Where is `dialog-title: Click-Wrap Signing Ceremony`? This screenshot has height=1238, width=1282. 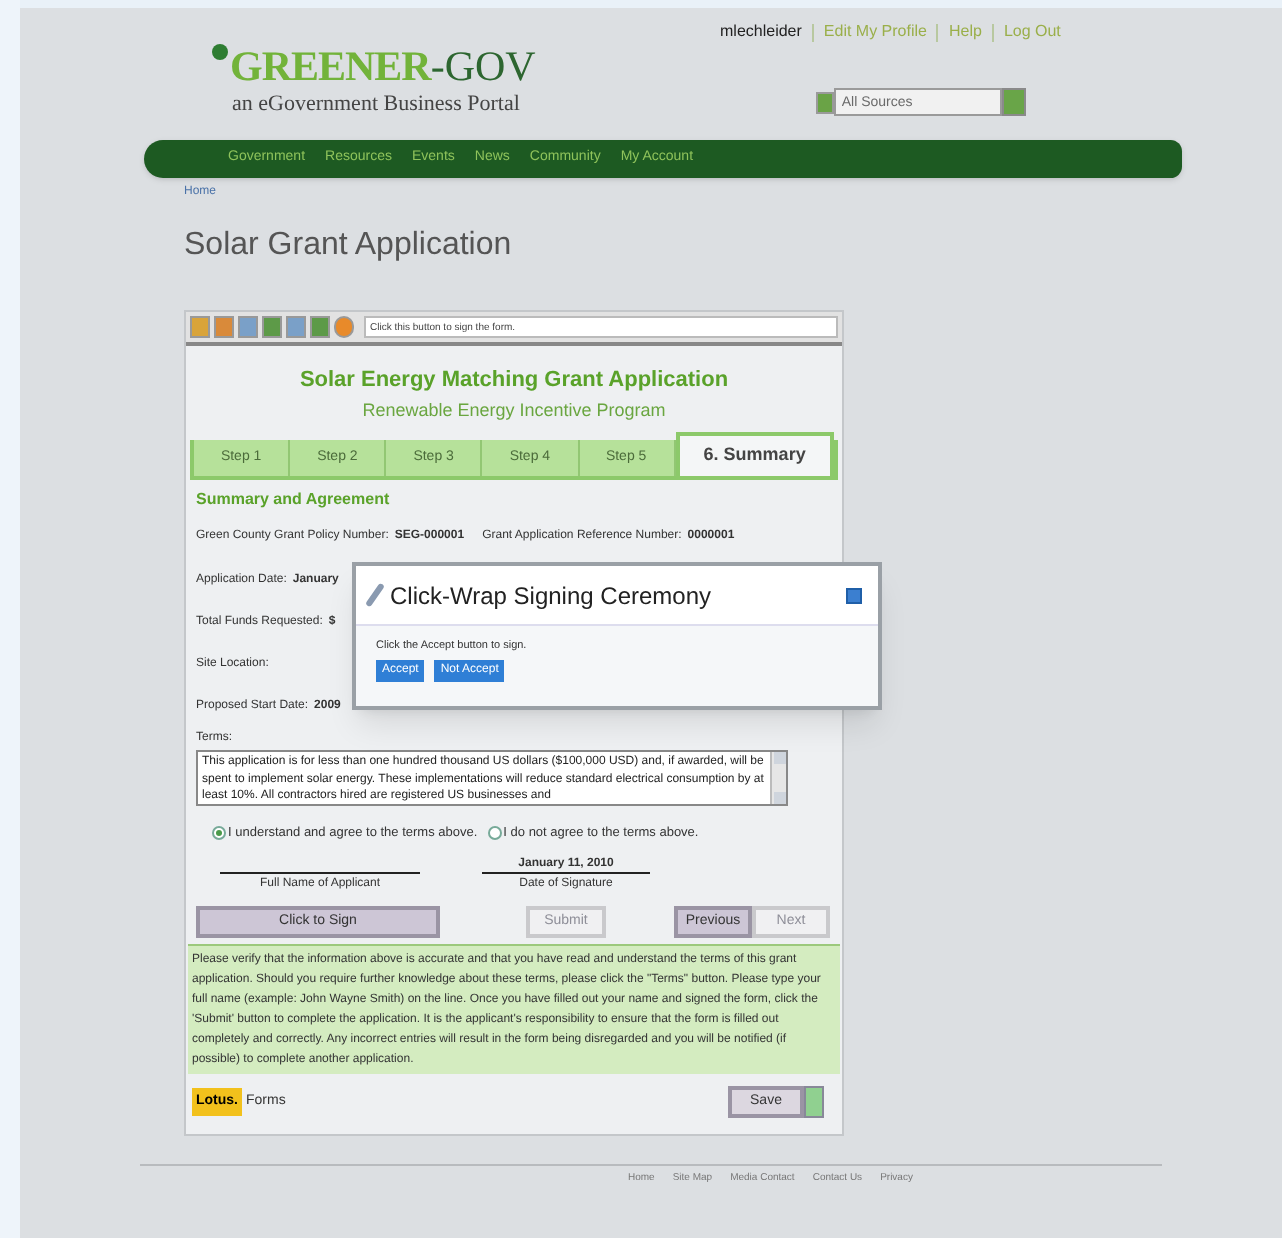 dialog-title: Click-Wrap Signing Ceremony is located at coordinates (551, 596).